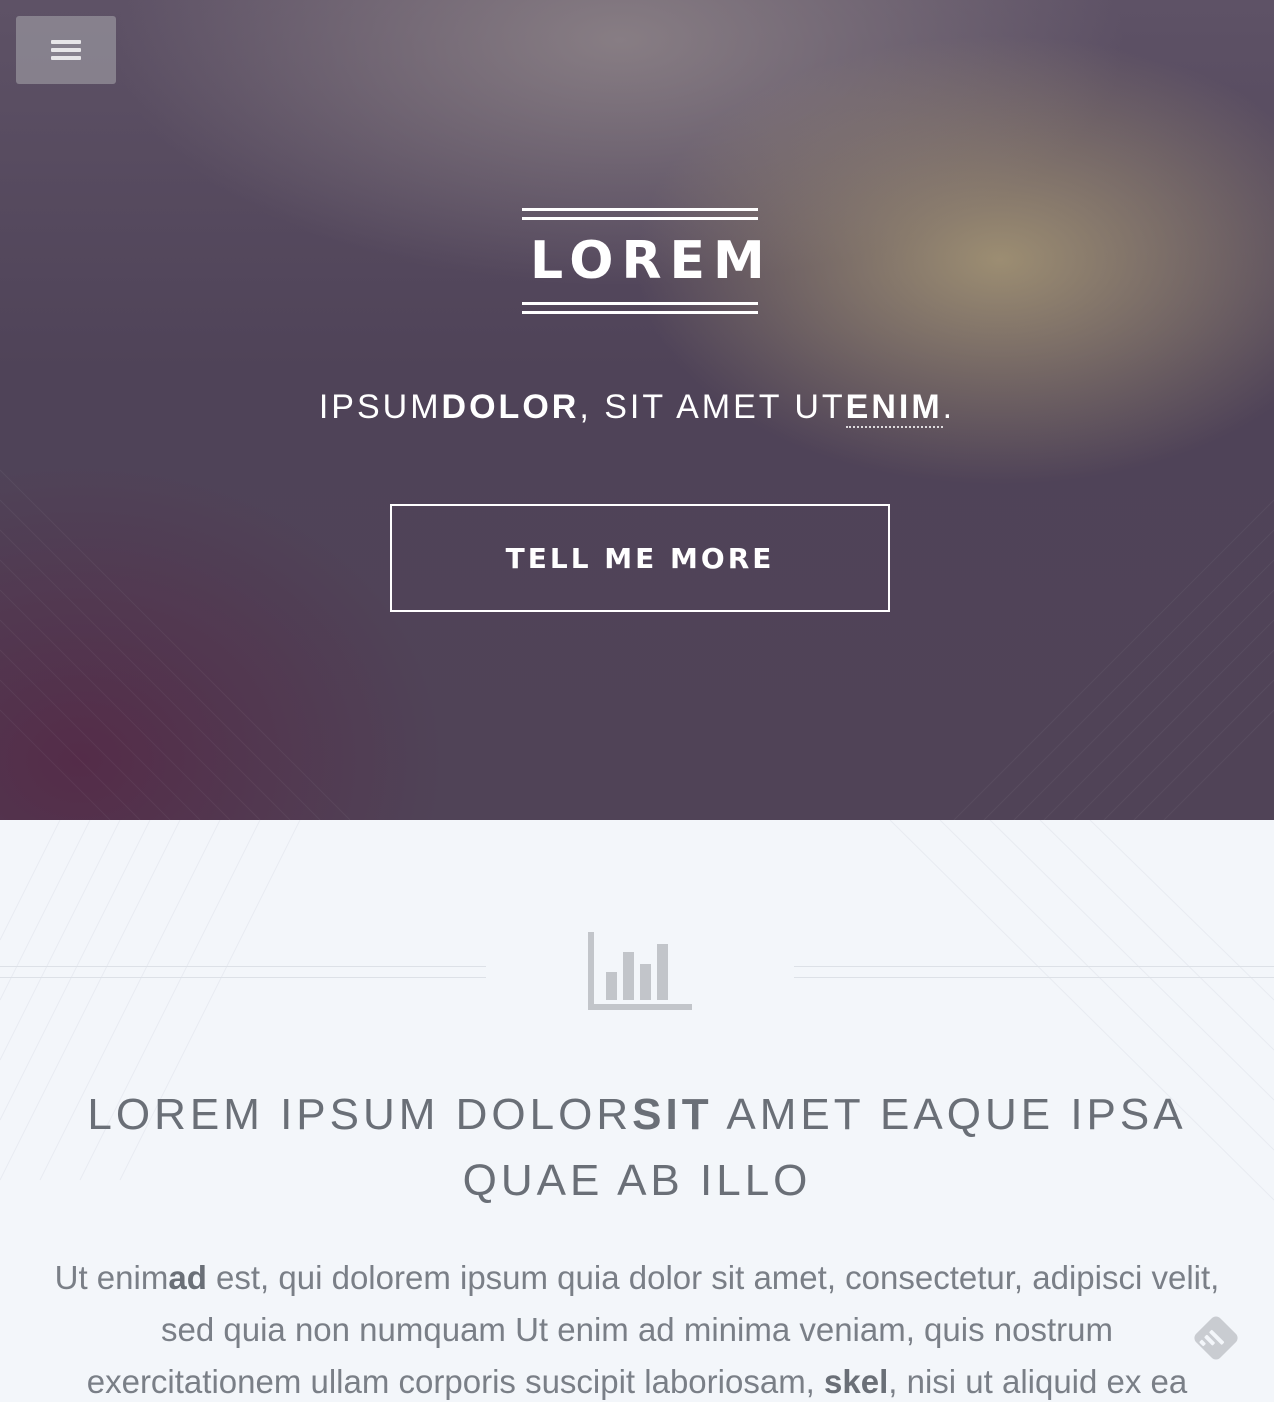 Image resolution: width=1274 pixels, height=1402 pixels. What do you see at coordinates (712, 407) in the screenshot?
I see `tagline-part: , SIT AMET UT` at bounding box center [712, 407].